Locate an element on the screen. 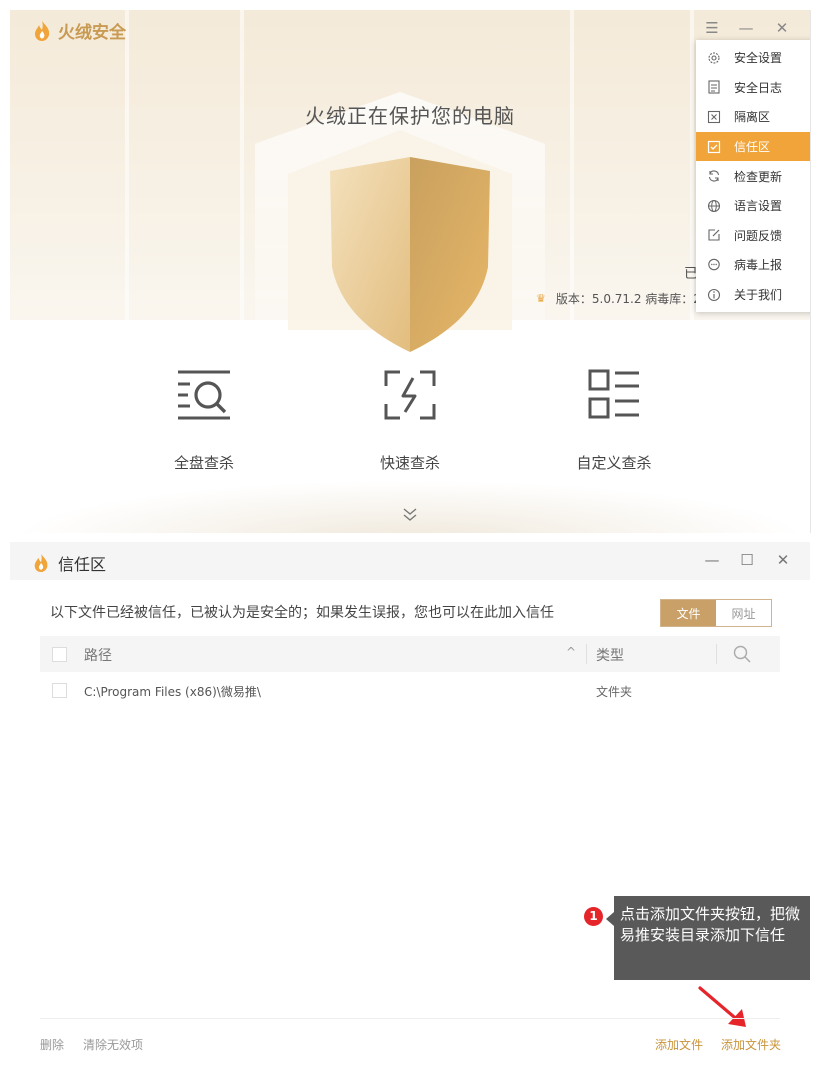 The width and height of the screenshot is (820, 1068). row-type: 文件夹 is located at coordinates (614, 692).